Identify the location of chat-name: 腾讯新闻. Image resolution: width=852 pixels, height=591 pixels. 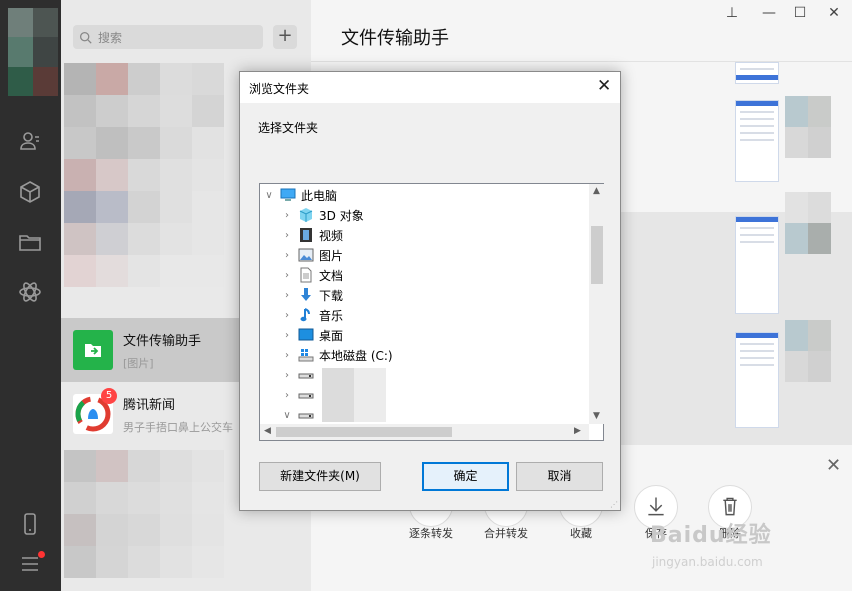
(149, 405).